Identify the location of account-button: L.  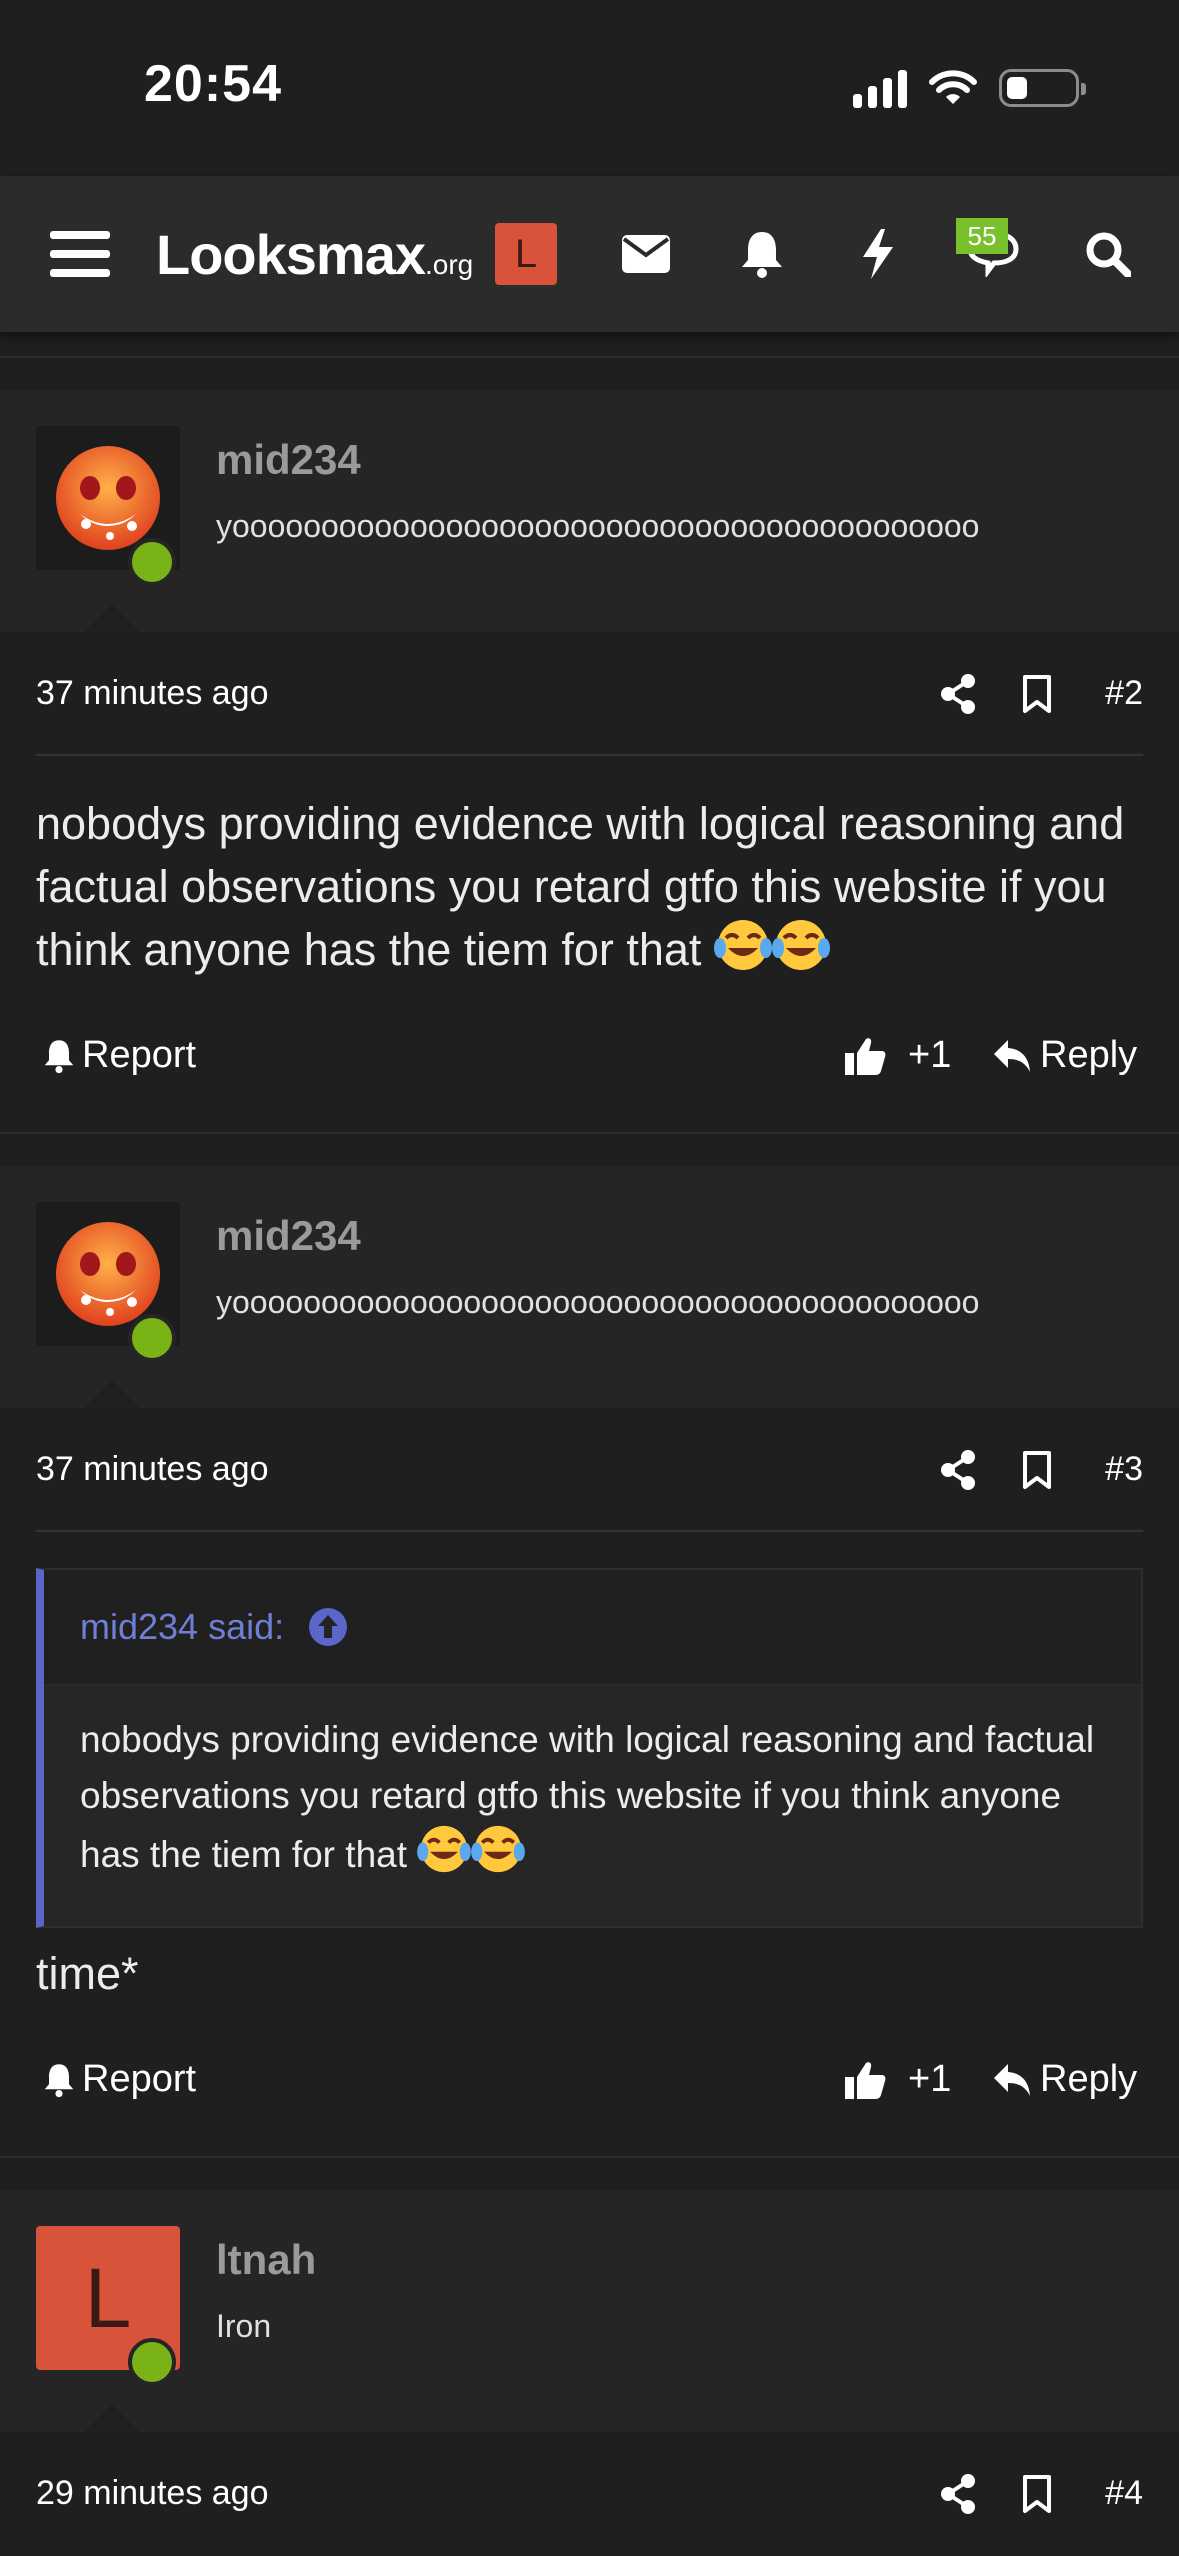
(526, 254).